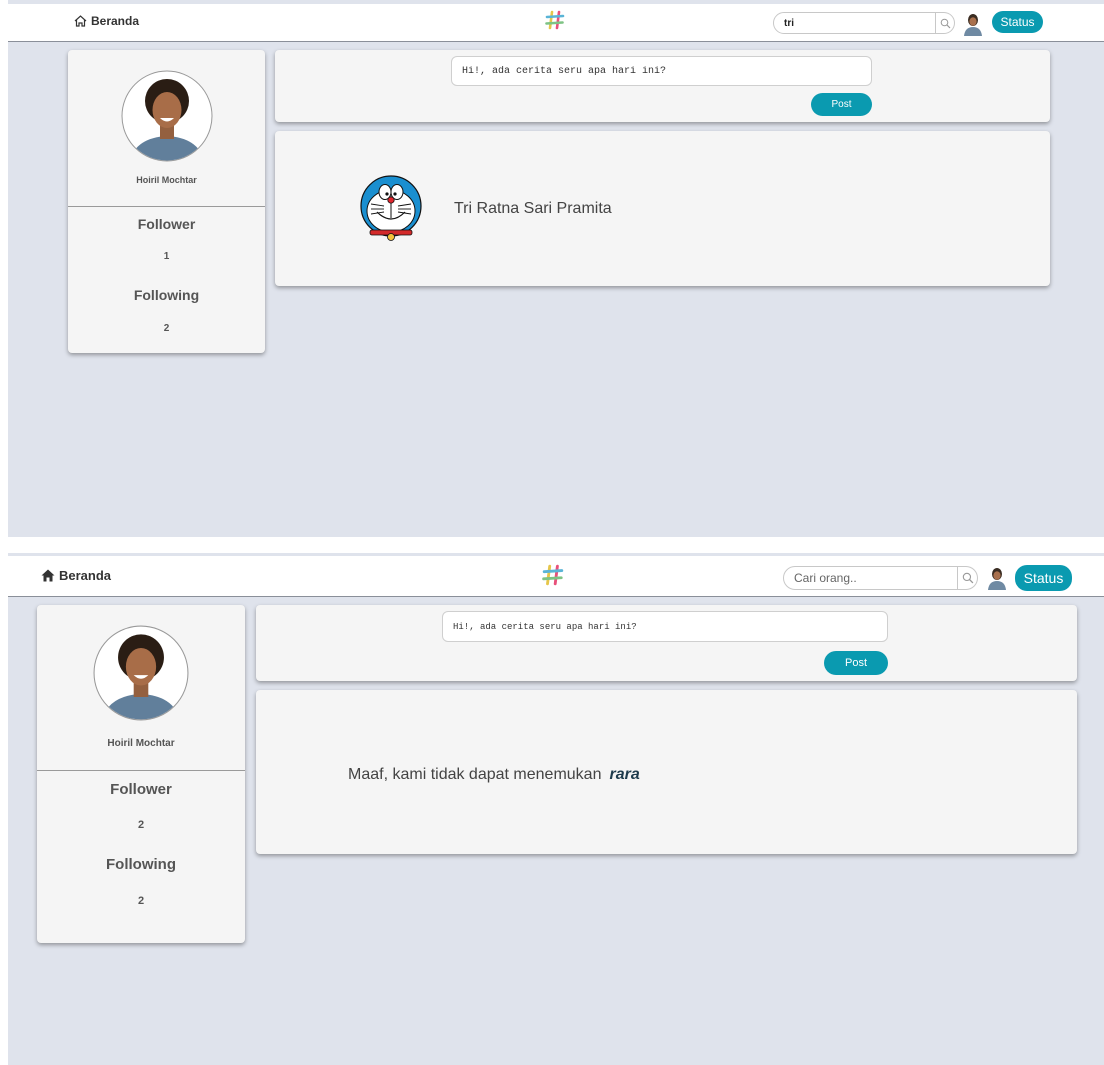 This screenshot has width=1104, height=1065. I want to click on search-query: rara, so click(624, 774).